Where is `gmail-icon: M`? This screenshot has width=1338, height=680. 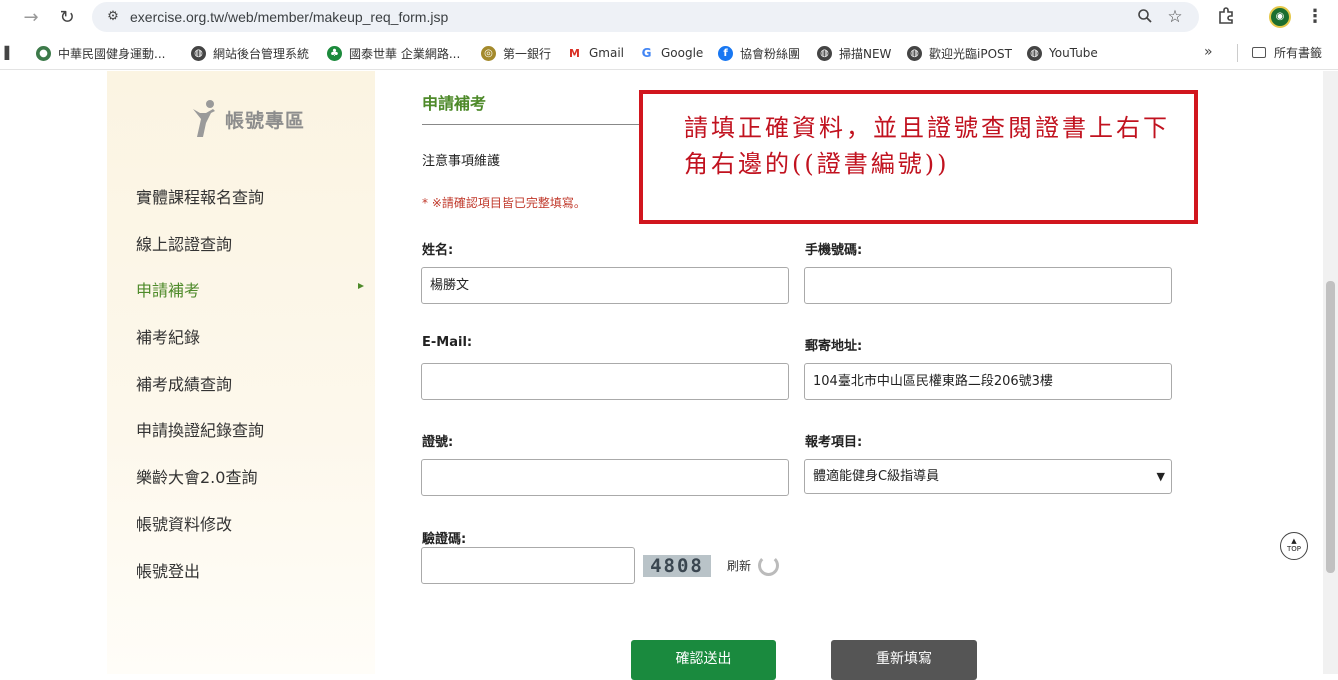
gmail-icon: M is located at coordinates (574, 53).